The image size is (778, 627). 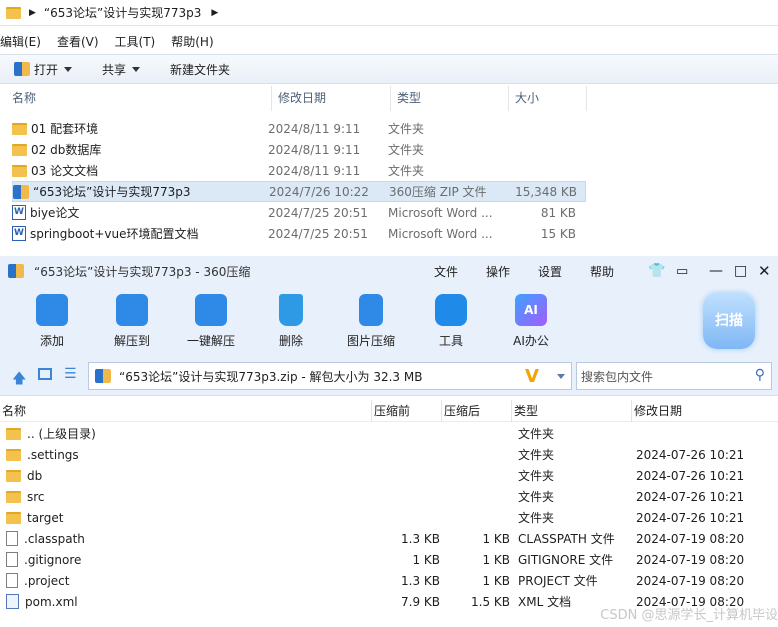 I want to click on explorer-column-header: 名称 修改日期 类型 大小, so click(x=295, y=98).